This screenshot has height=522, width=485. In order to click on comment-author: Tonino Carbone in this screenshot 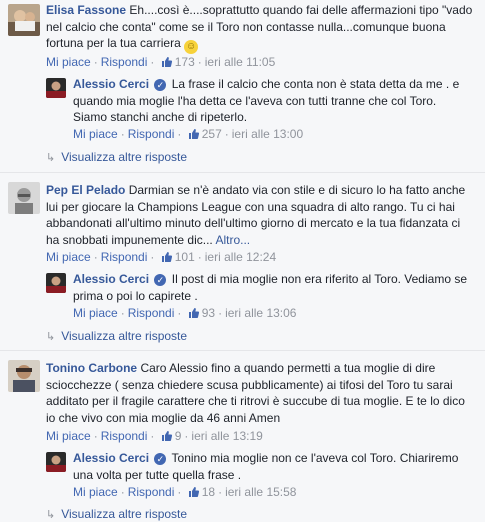, I will do `click(91, 368)`.